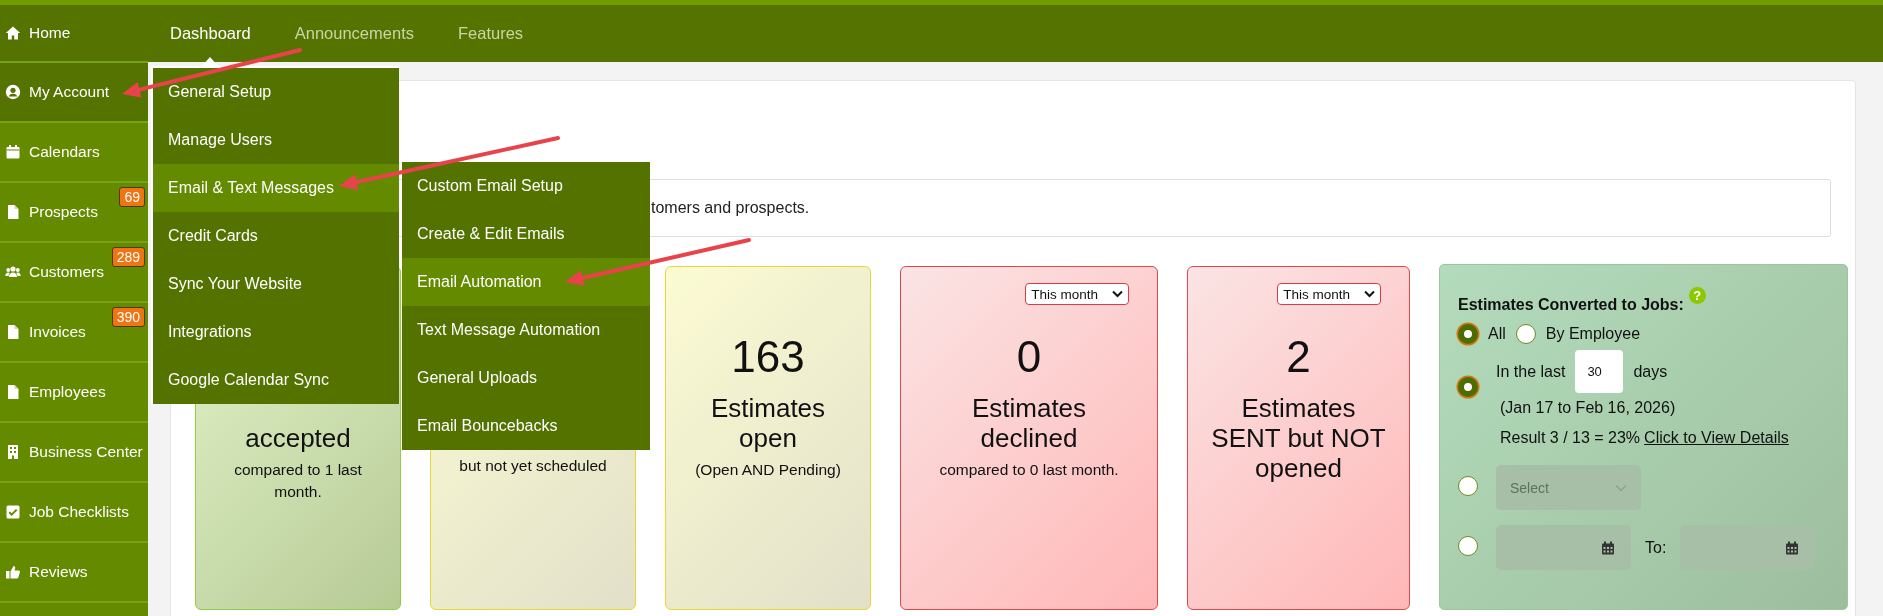 The height and width of the screenshot is (616, 1883). What do you see at coordinates (1588, 408) in the screenshot?
I see `date-range-text: (Jan 17 to Feb 16, 2026)` at bounding box center [1588, 408].